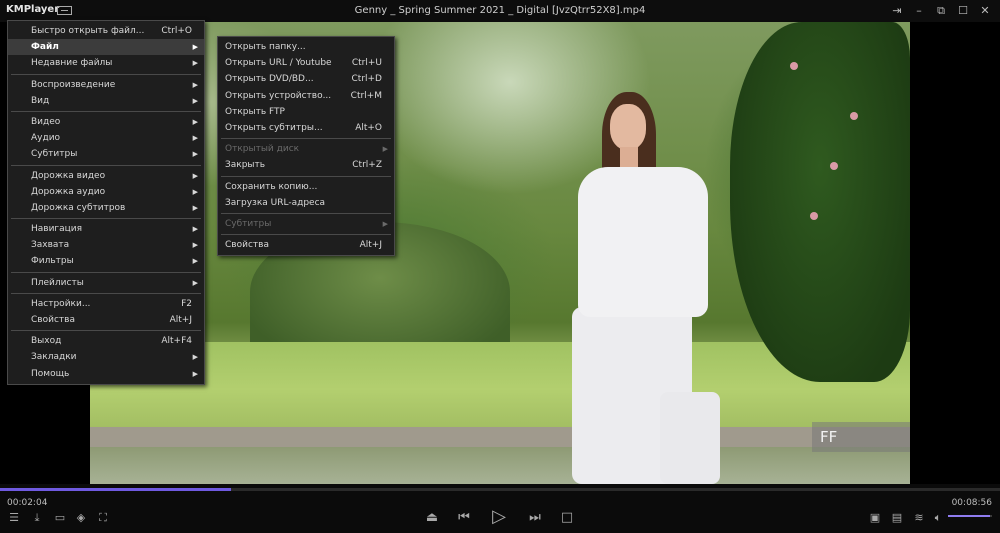 Image resolution: width=1000 pixels, height=533 pixels. I want to click on pin-icon: ⇥, so click(897, 11).